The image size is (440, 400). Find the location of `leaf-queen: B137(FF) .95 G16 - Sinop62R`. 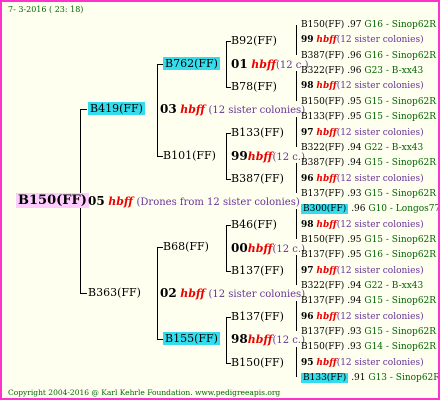

leaf-queen: B137(FF) .95 G16 - Sinop62R is located at coordinates (368, 255).